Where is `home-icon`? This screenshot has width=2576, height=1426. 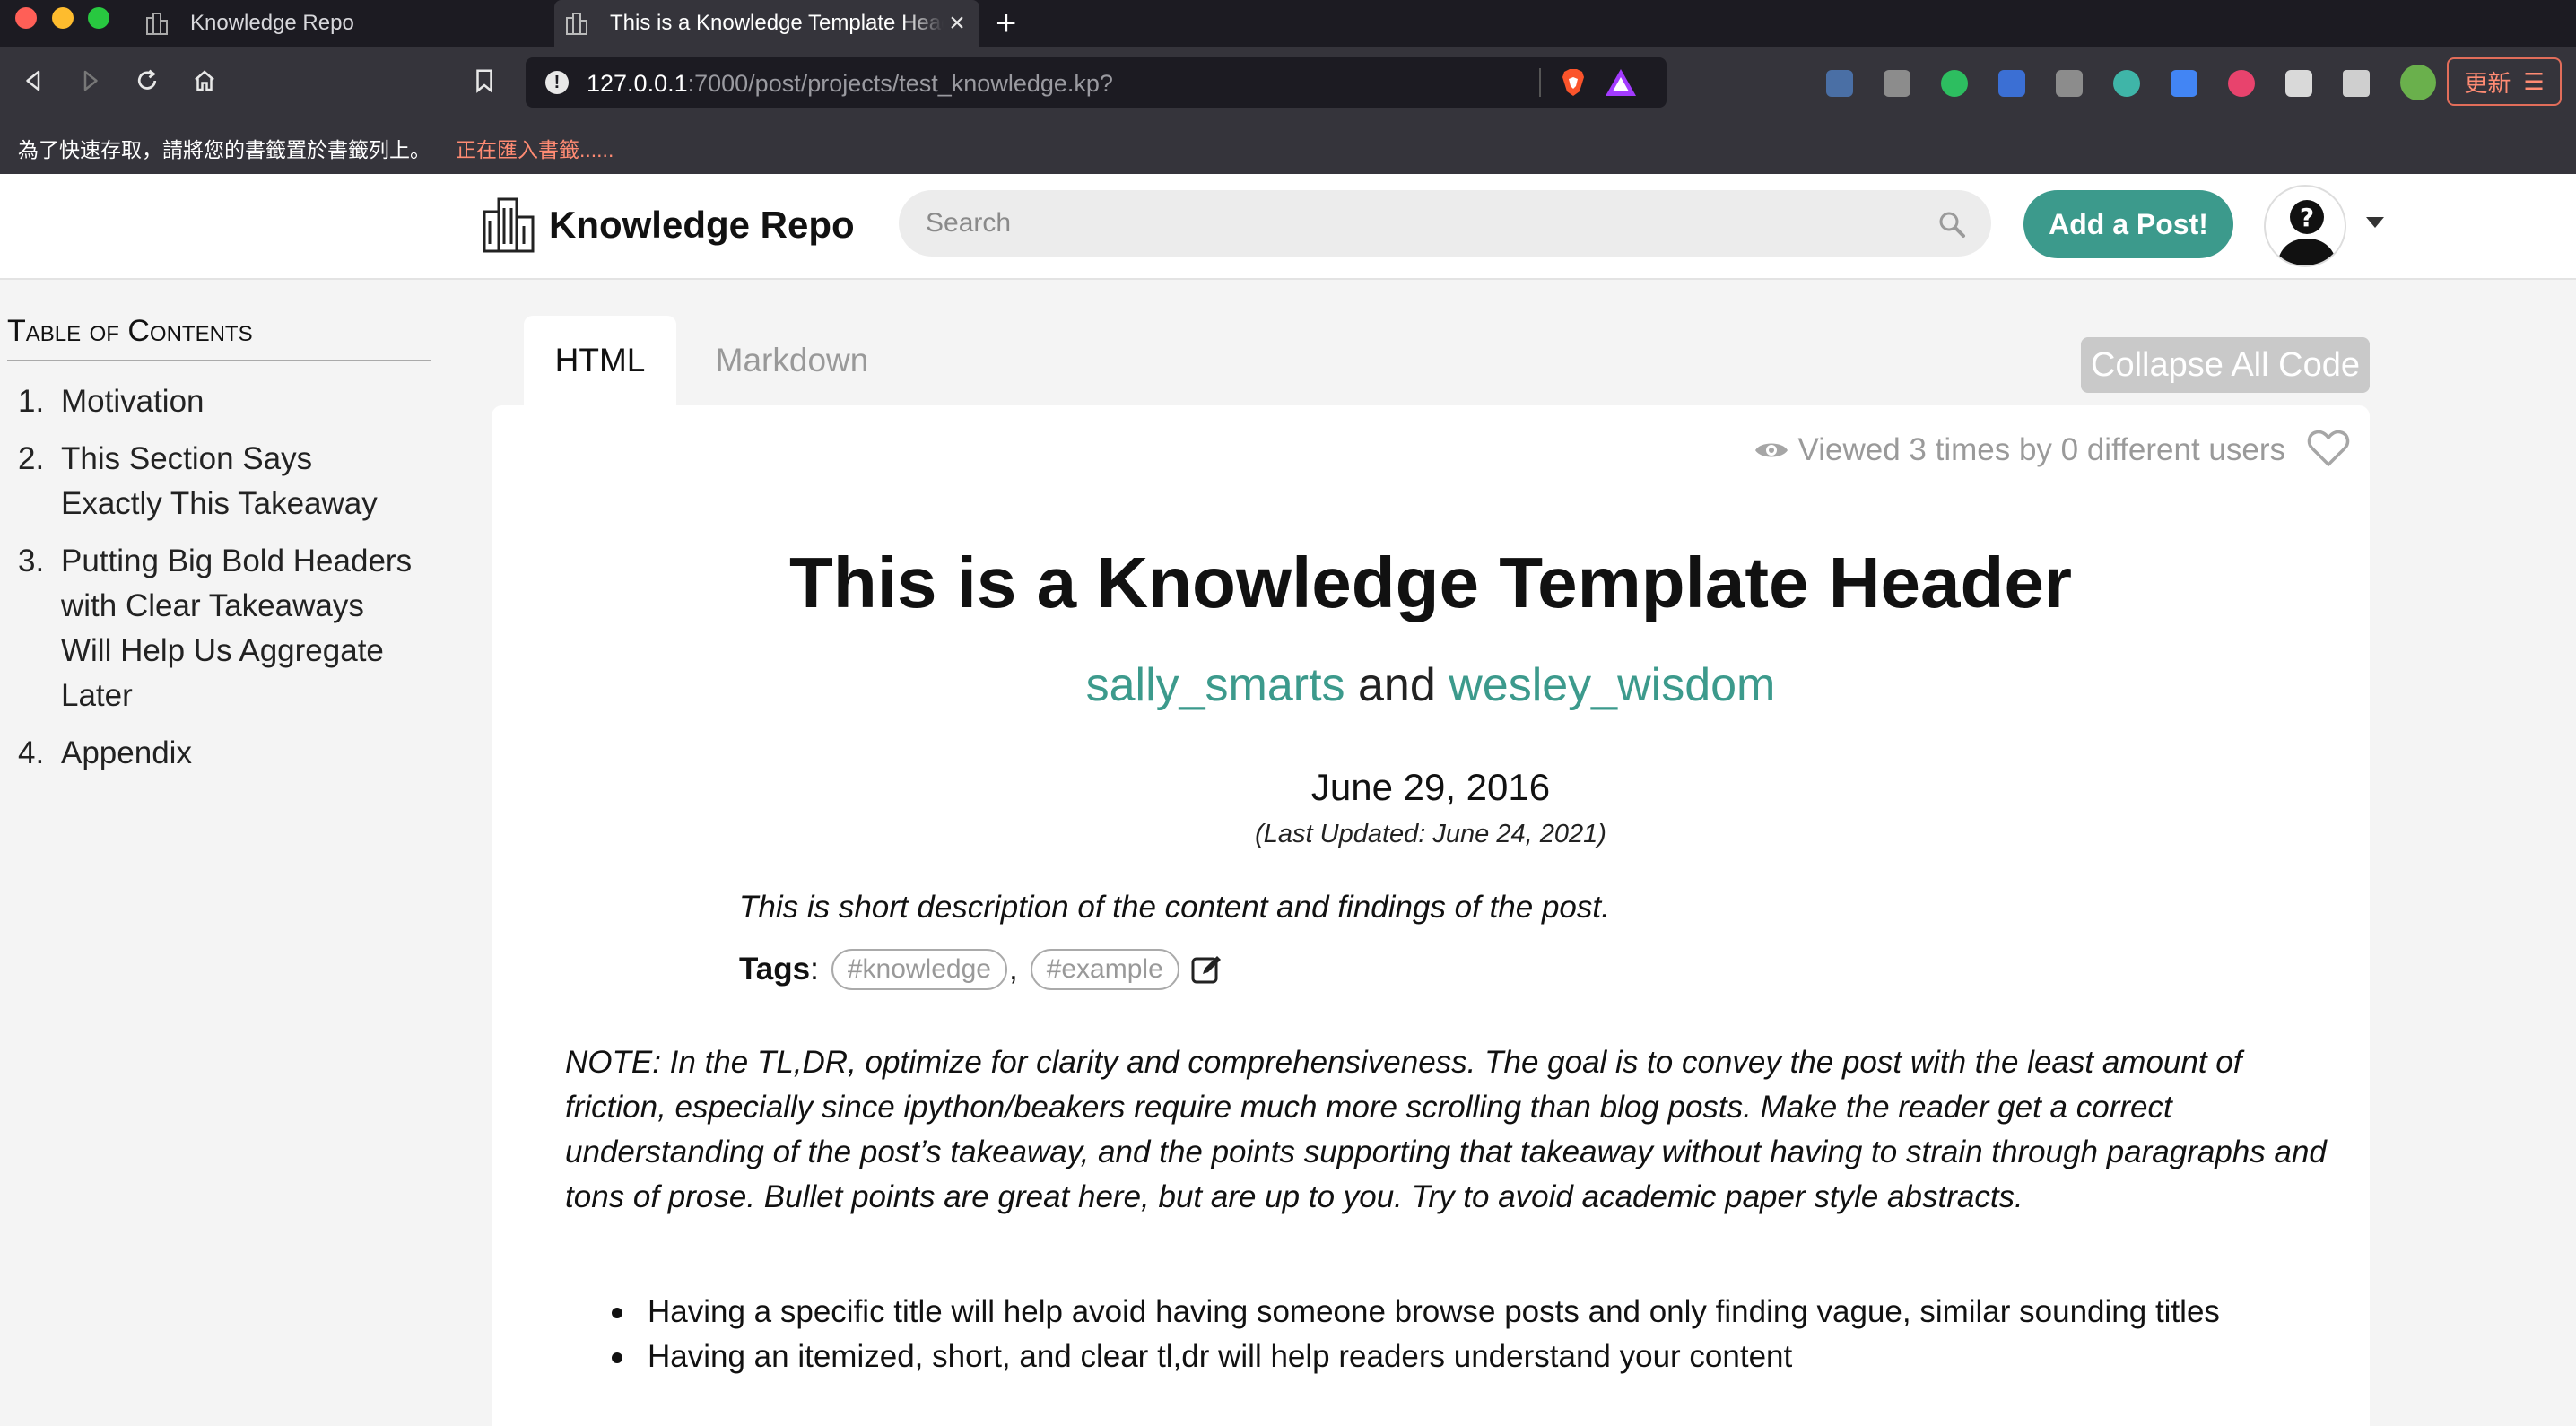 home-icon is located at coordinates (204, 81).